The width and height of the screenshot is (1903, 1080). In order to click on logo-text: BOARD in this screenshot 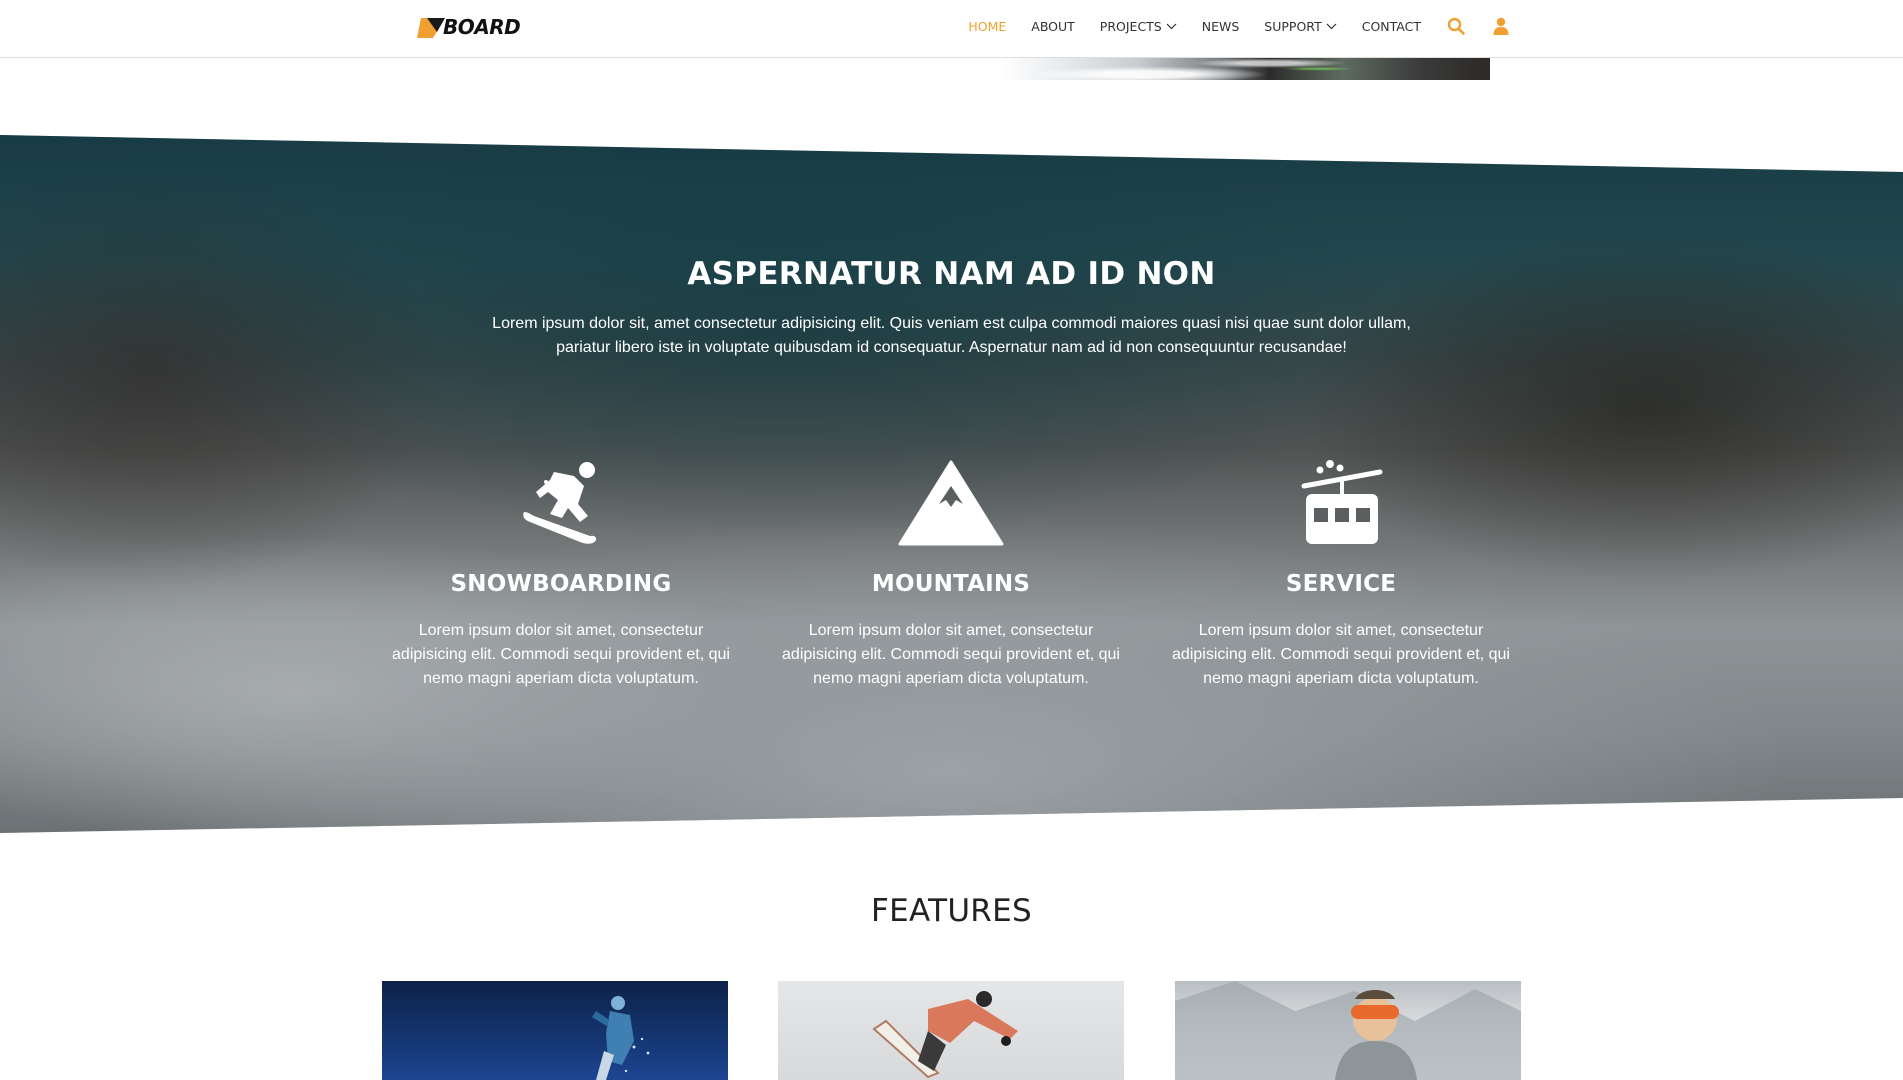, I will do `click(482, 27)`.